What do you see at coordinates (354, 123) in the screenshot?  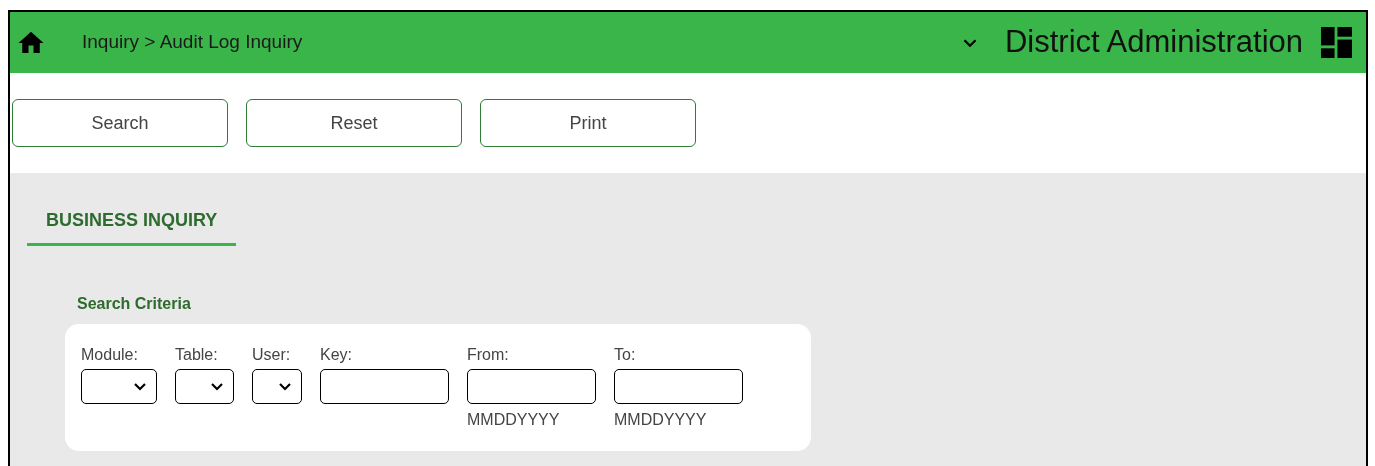 I see `action-button: Reset` at bounding box center [354, 123].